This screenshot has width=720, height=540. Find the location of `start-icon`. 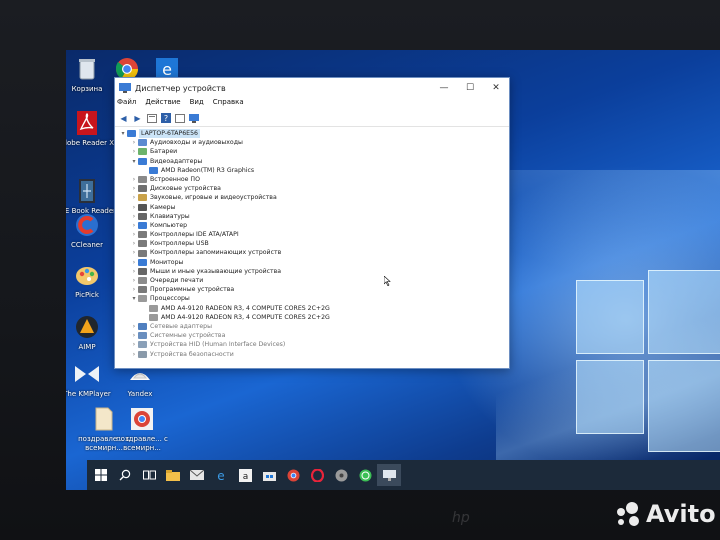

start-icon is located at coordinates (101, 475).